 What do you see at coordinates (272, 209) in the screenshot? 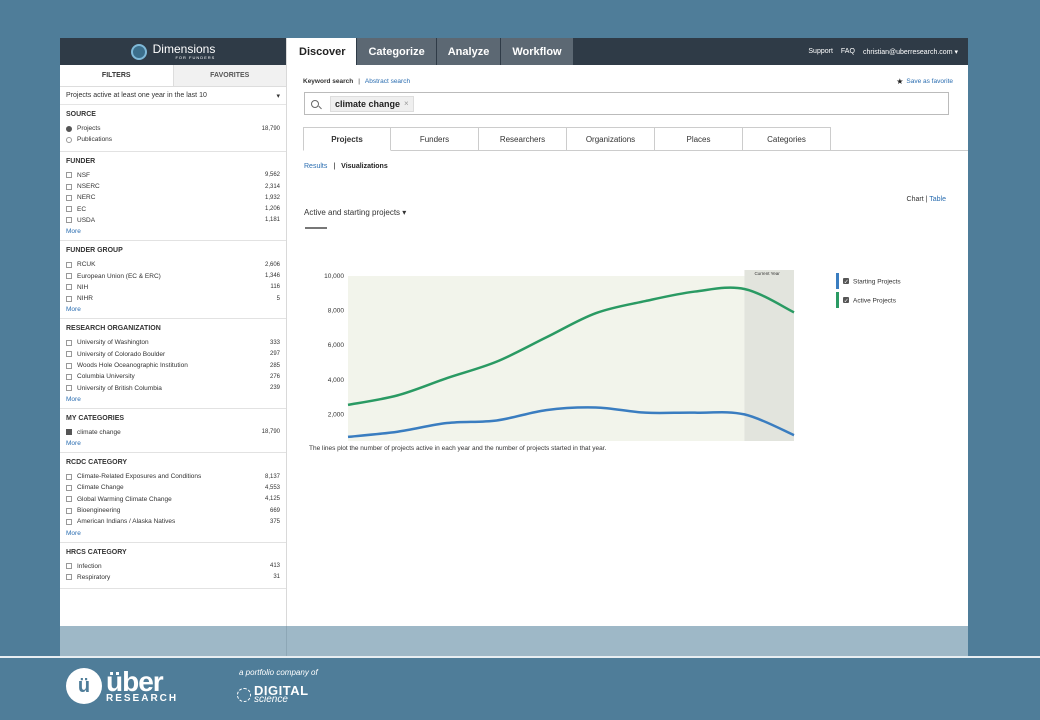
I see `filter-item-count: 1,206` at bounding box center [272, 209].